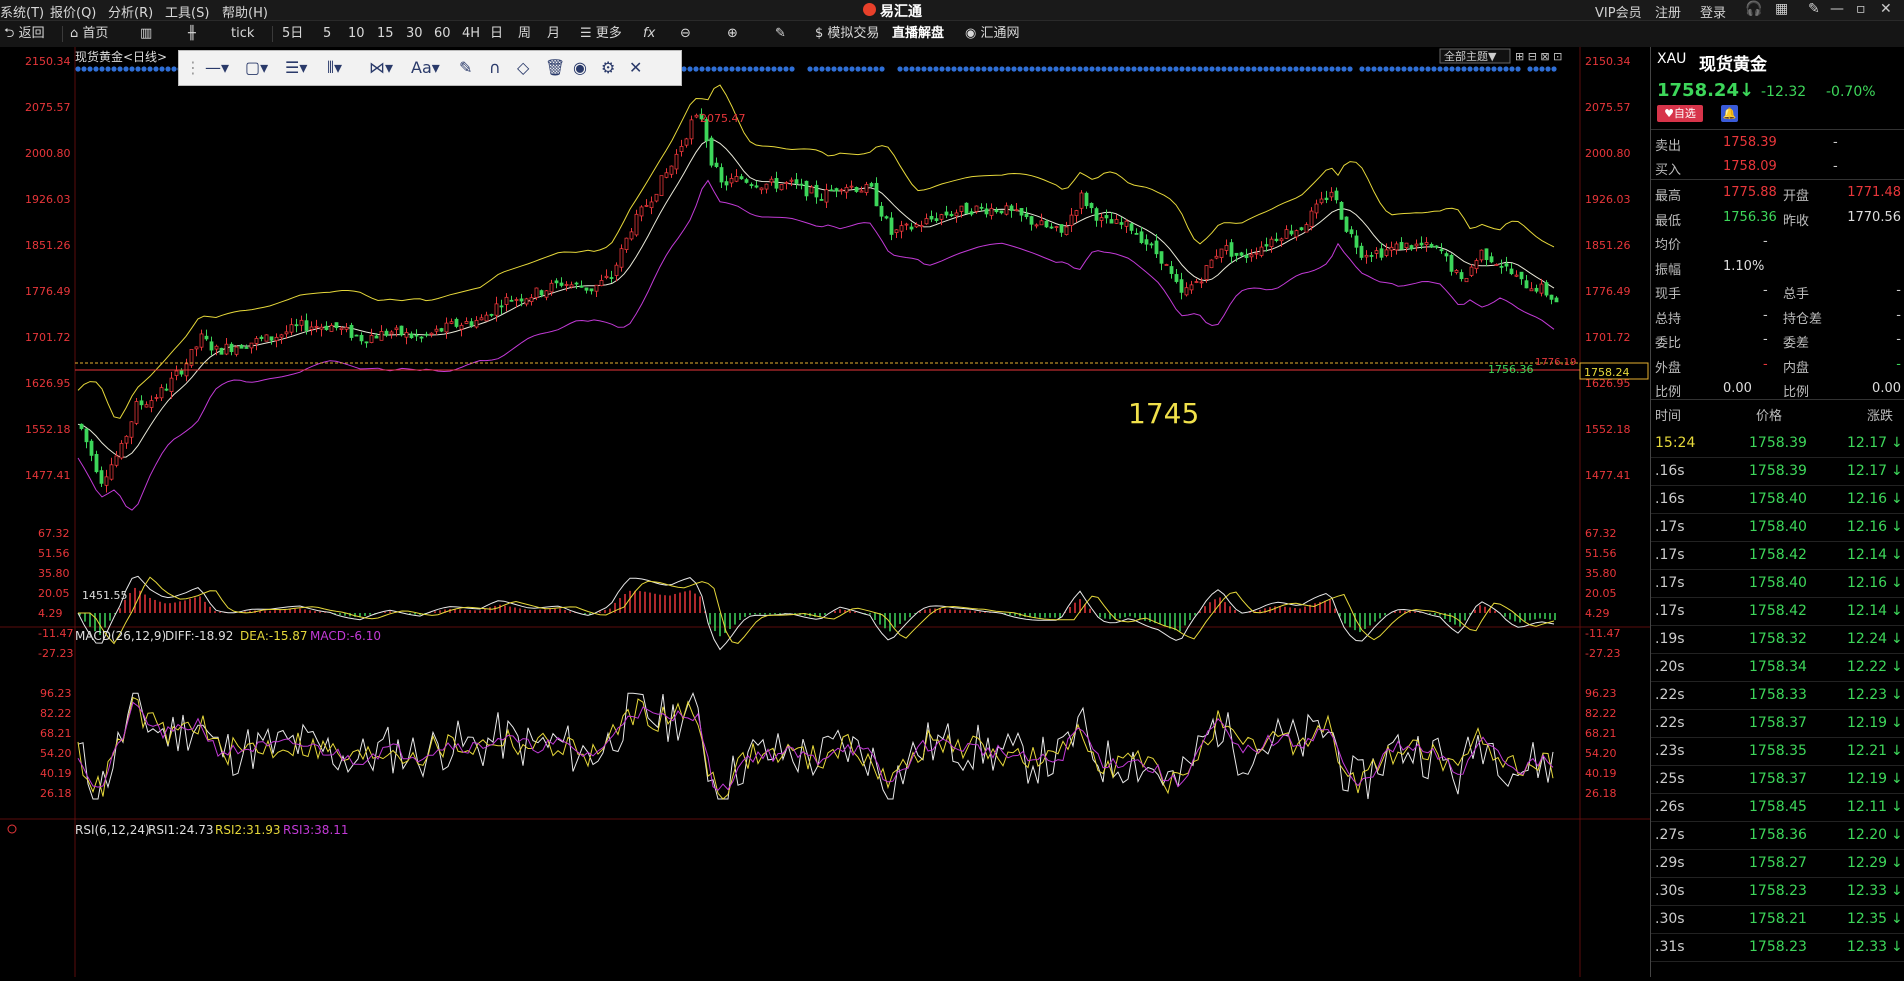  I want to click on favorite-button: ♥自选, so click(1680, 113).